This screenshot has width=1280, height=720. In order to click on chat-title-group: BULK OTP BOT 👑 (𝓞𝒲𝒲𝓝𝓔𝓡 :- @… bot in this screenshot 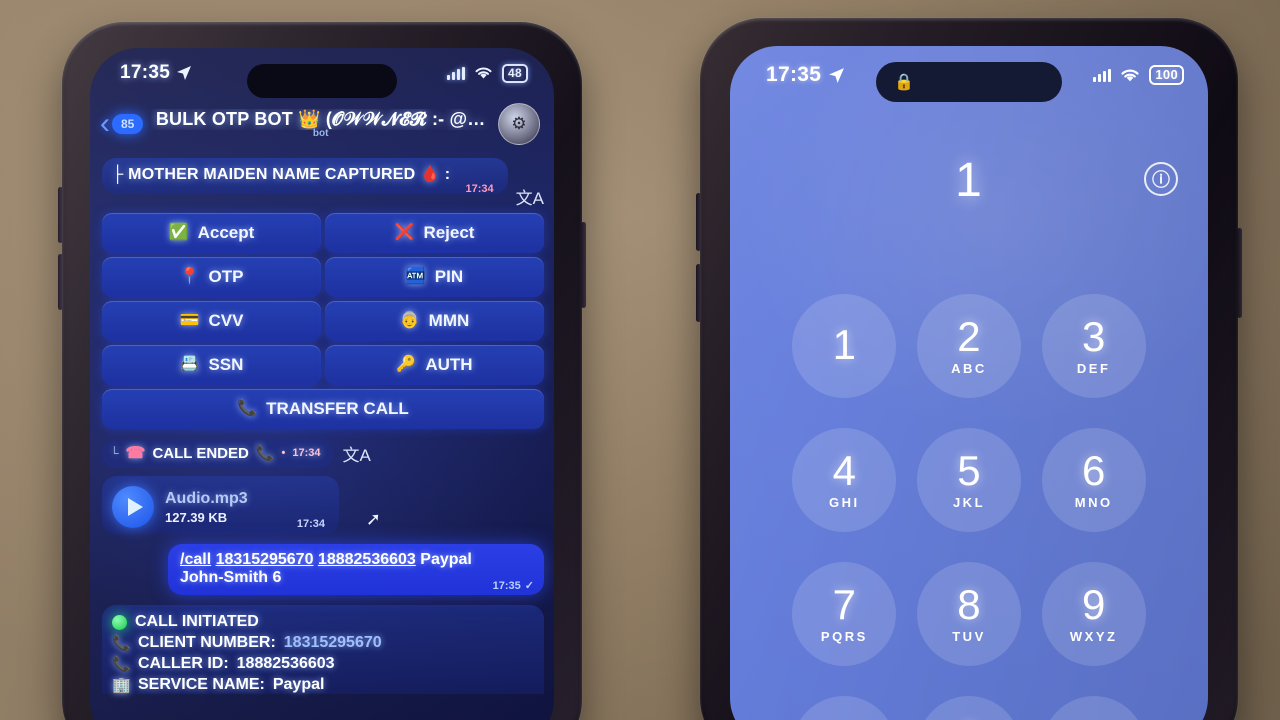, I will do `click(320, 124)`.